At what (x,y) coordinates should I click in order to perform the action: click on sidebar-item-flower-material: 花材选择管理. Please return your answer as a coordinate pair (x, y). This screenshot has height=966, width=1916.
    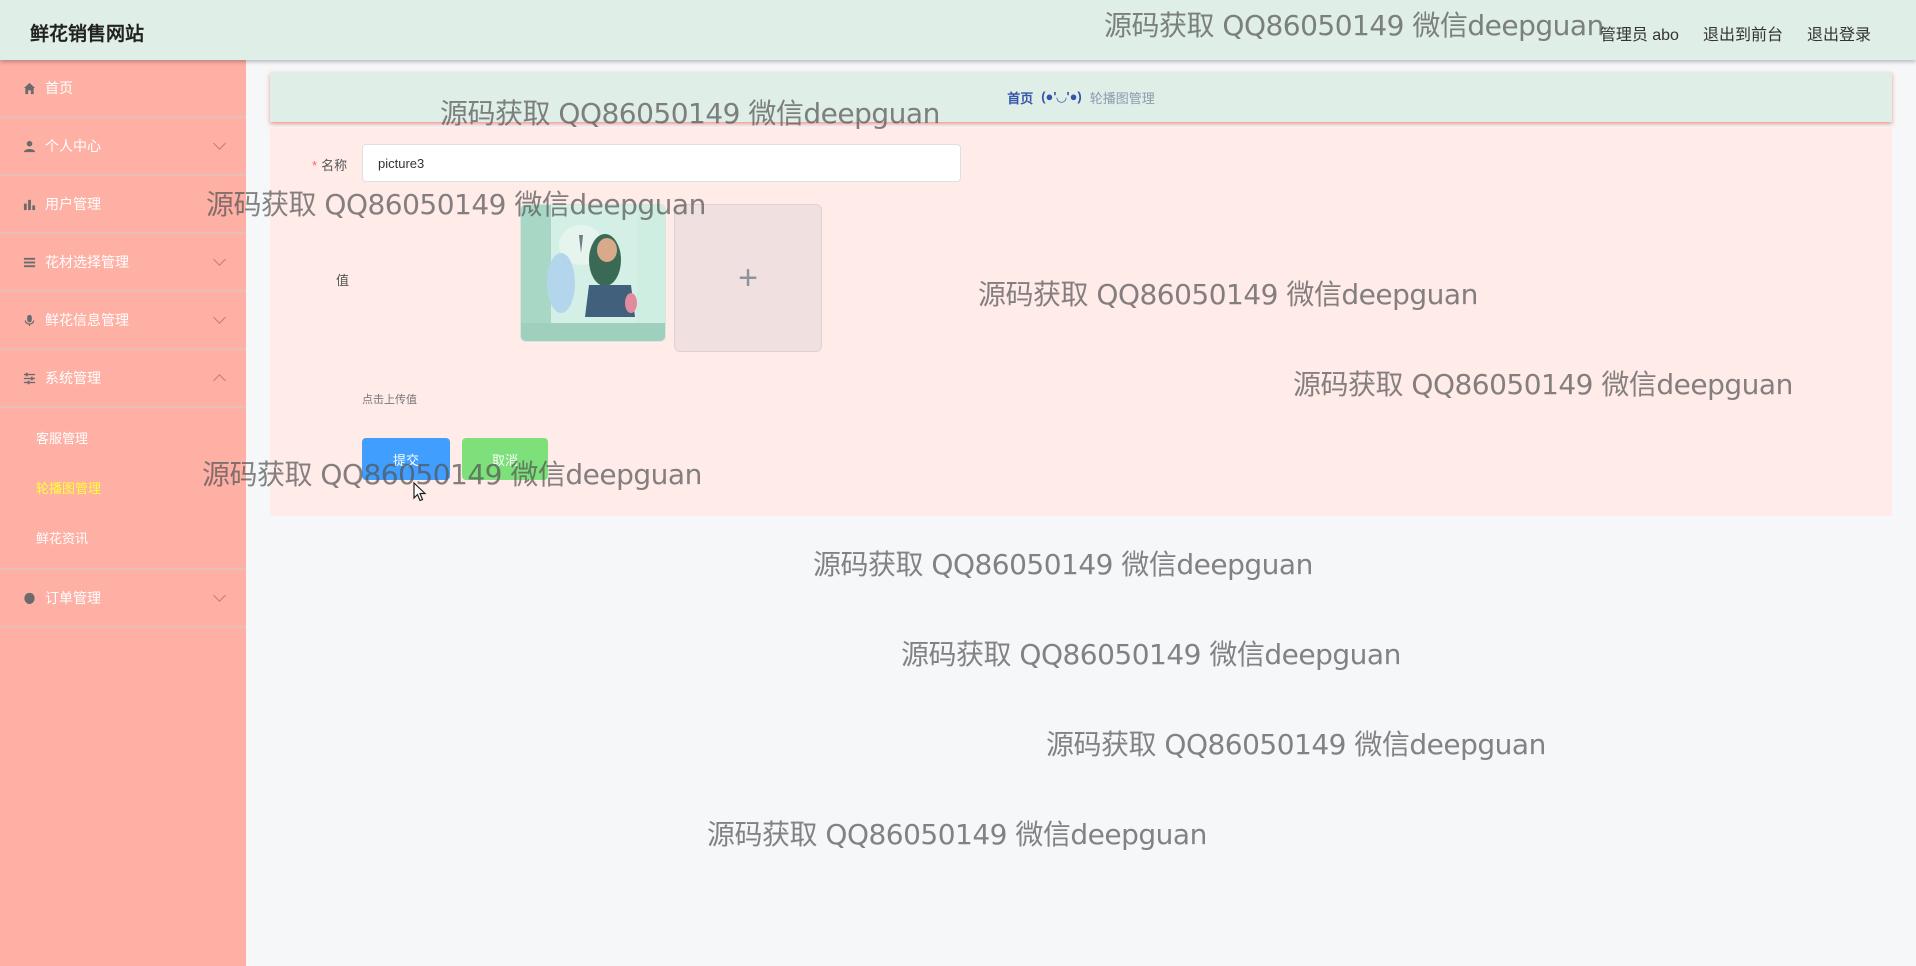
    Looking at the image, I should click on (123, 263).